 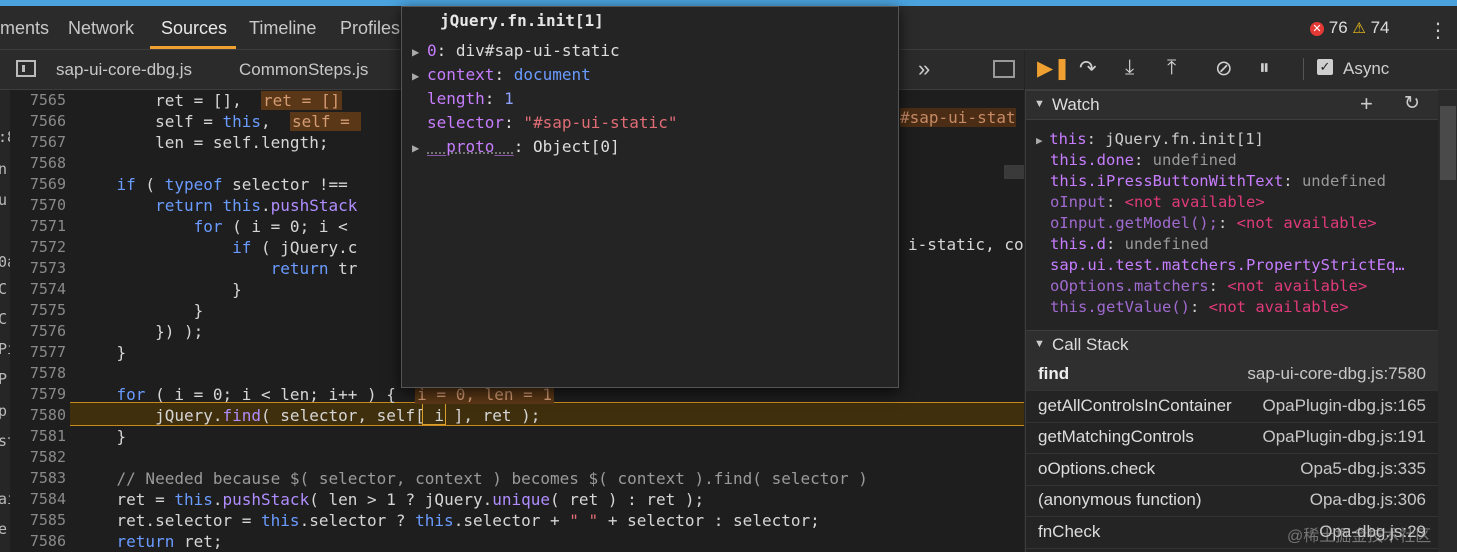 I want to click on watch-expression: this.getValue(): <not available>, so click(x=1199, y=307).